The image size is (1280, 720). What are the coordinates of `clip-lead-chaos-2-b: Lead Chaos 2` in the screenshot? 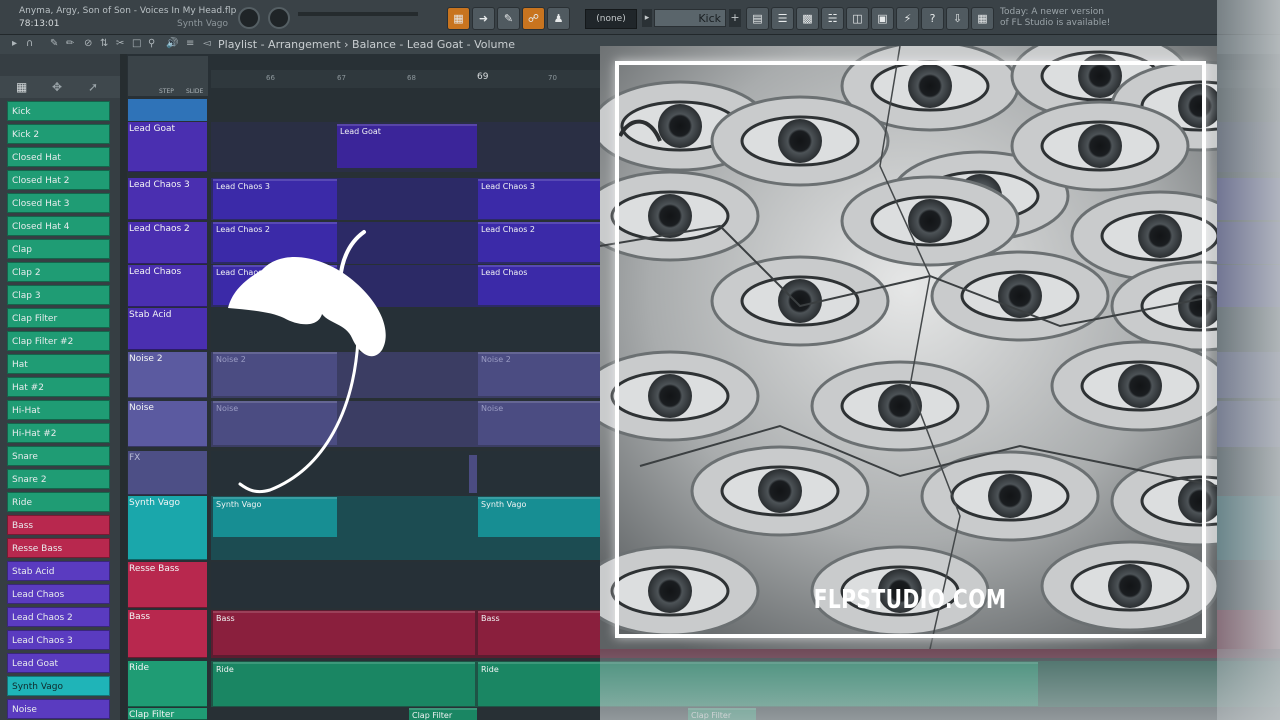 It's located at (539, 242).